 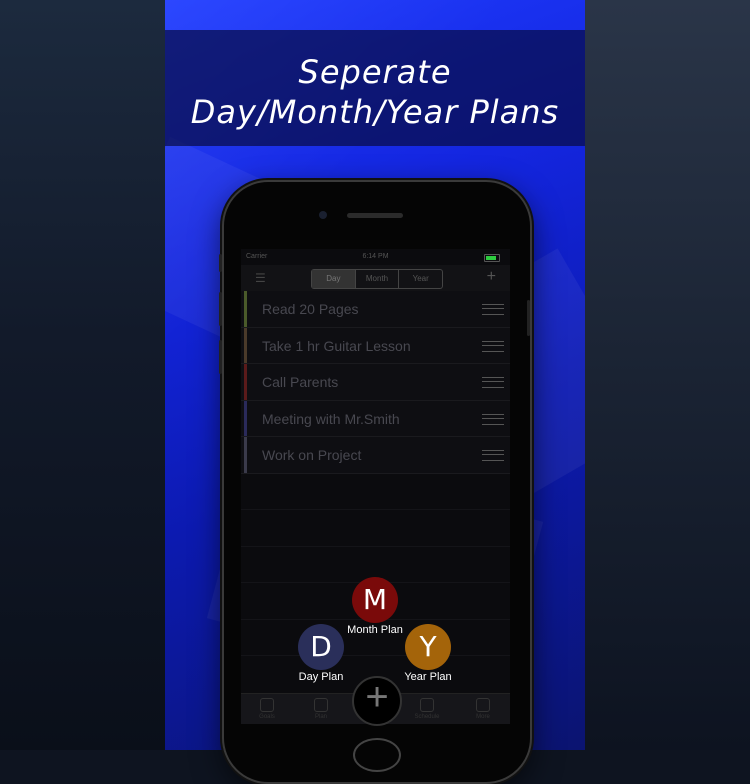 What do you see at coordinates (375, 112) in the screenshot?
I see `headline-line-2: Day/Month/Year Plans` at bounding box center [375, 112].